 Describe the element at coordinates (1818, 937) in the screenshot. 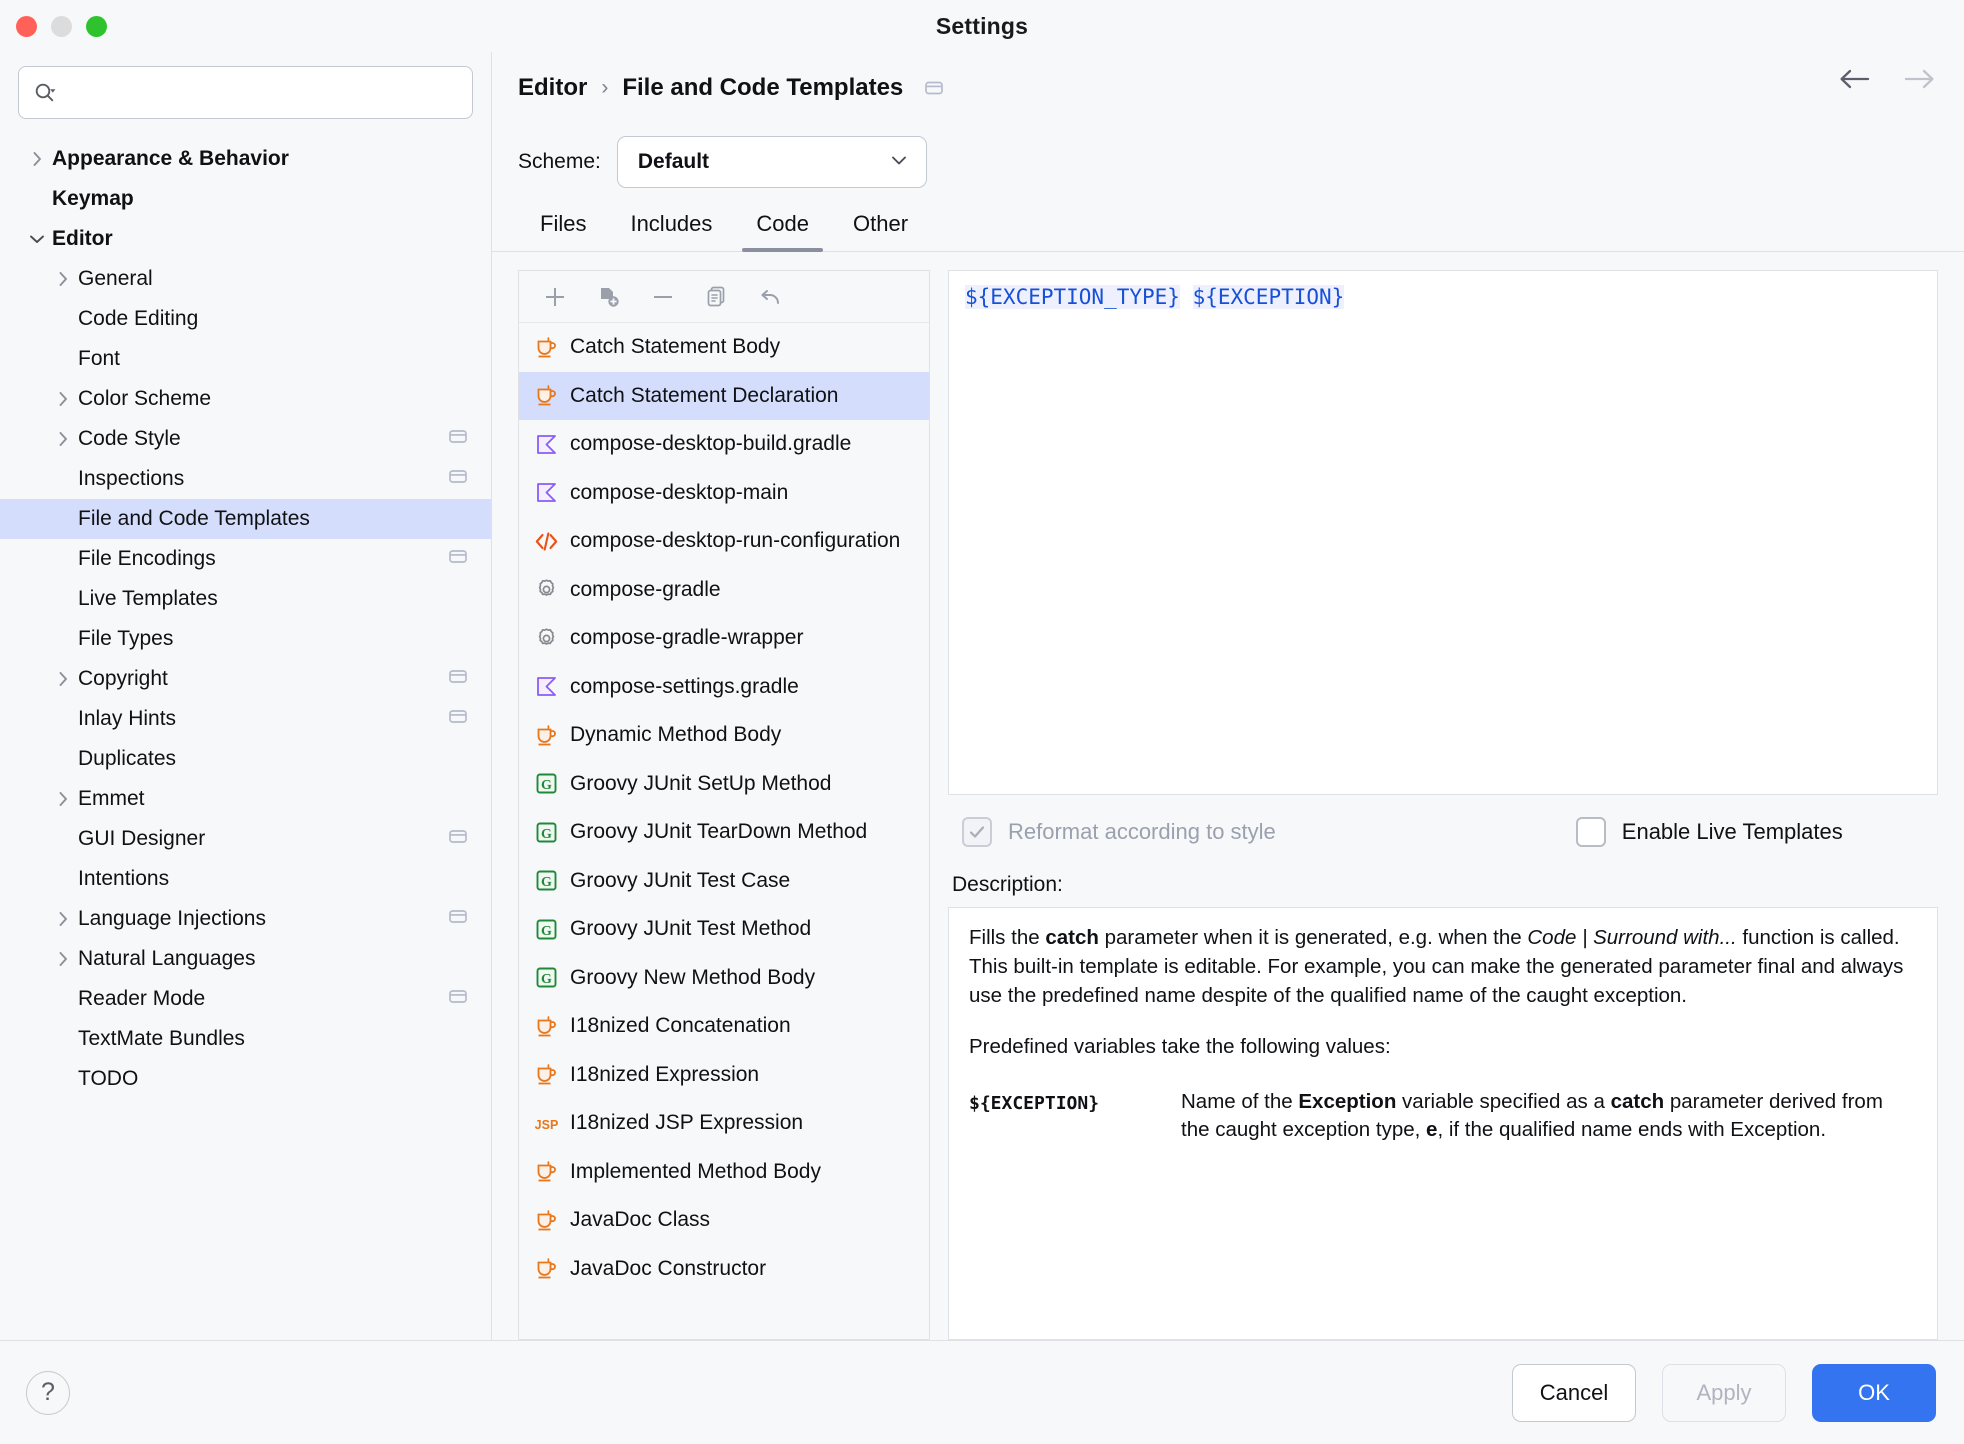

I see `desc-p1-c: function is called.` at that location.